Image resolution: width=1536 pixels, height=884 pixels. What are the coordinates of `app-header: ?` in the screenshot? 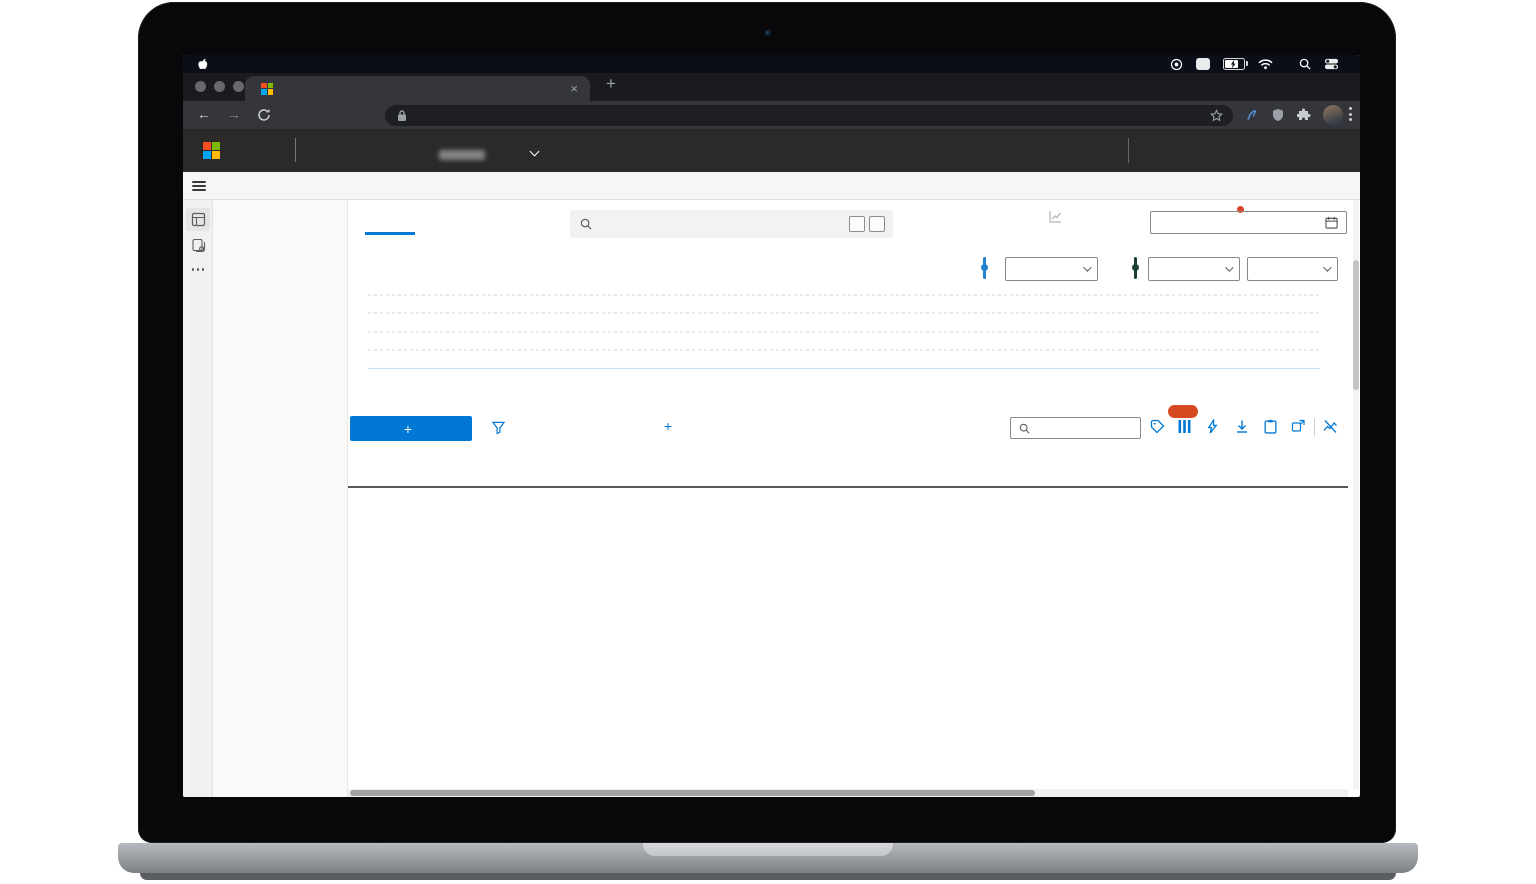 It's located at (771, 183).